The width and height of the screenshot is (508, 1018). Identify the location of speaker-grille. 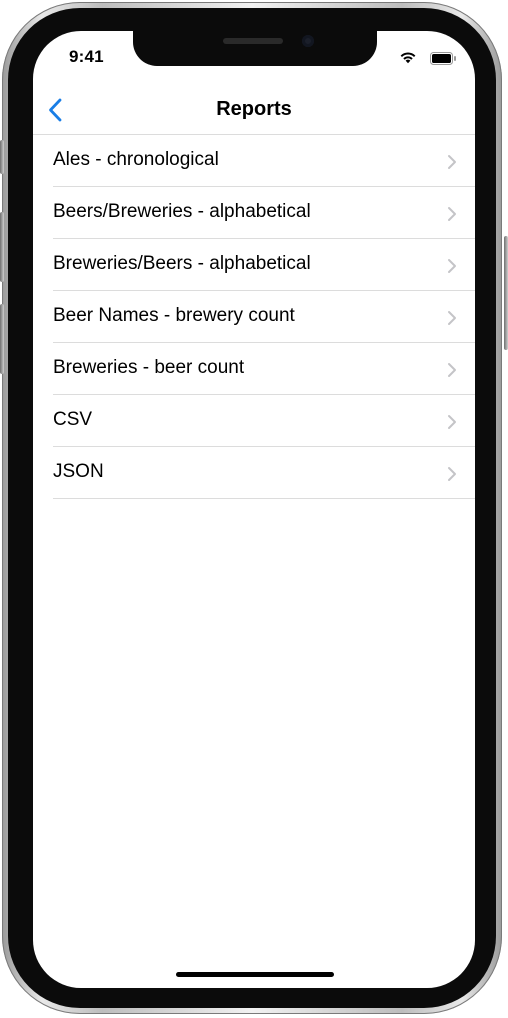
(253, 41).